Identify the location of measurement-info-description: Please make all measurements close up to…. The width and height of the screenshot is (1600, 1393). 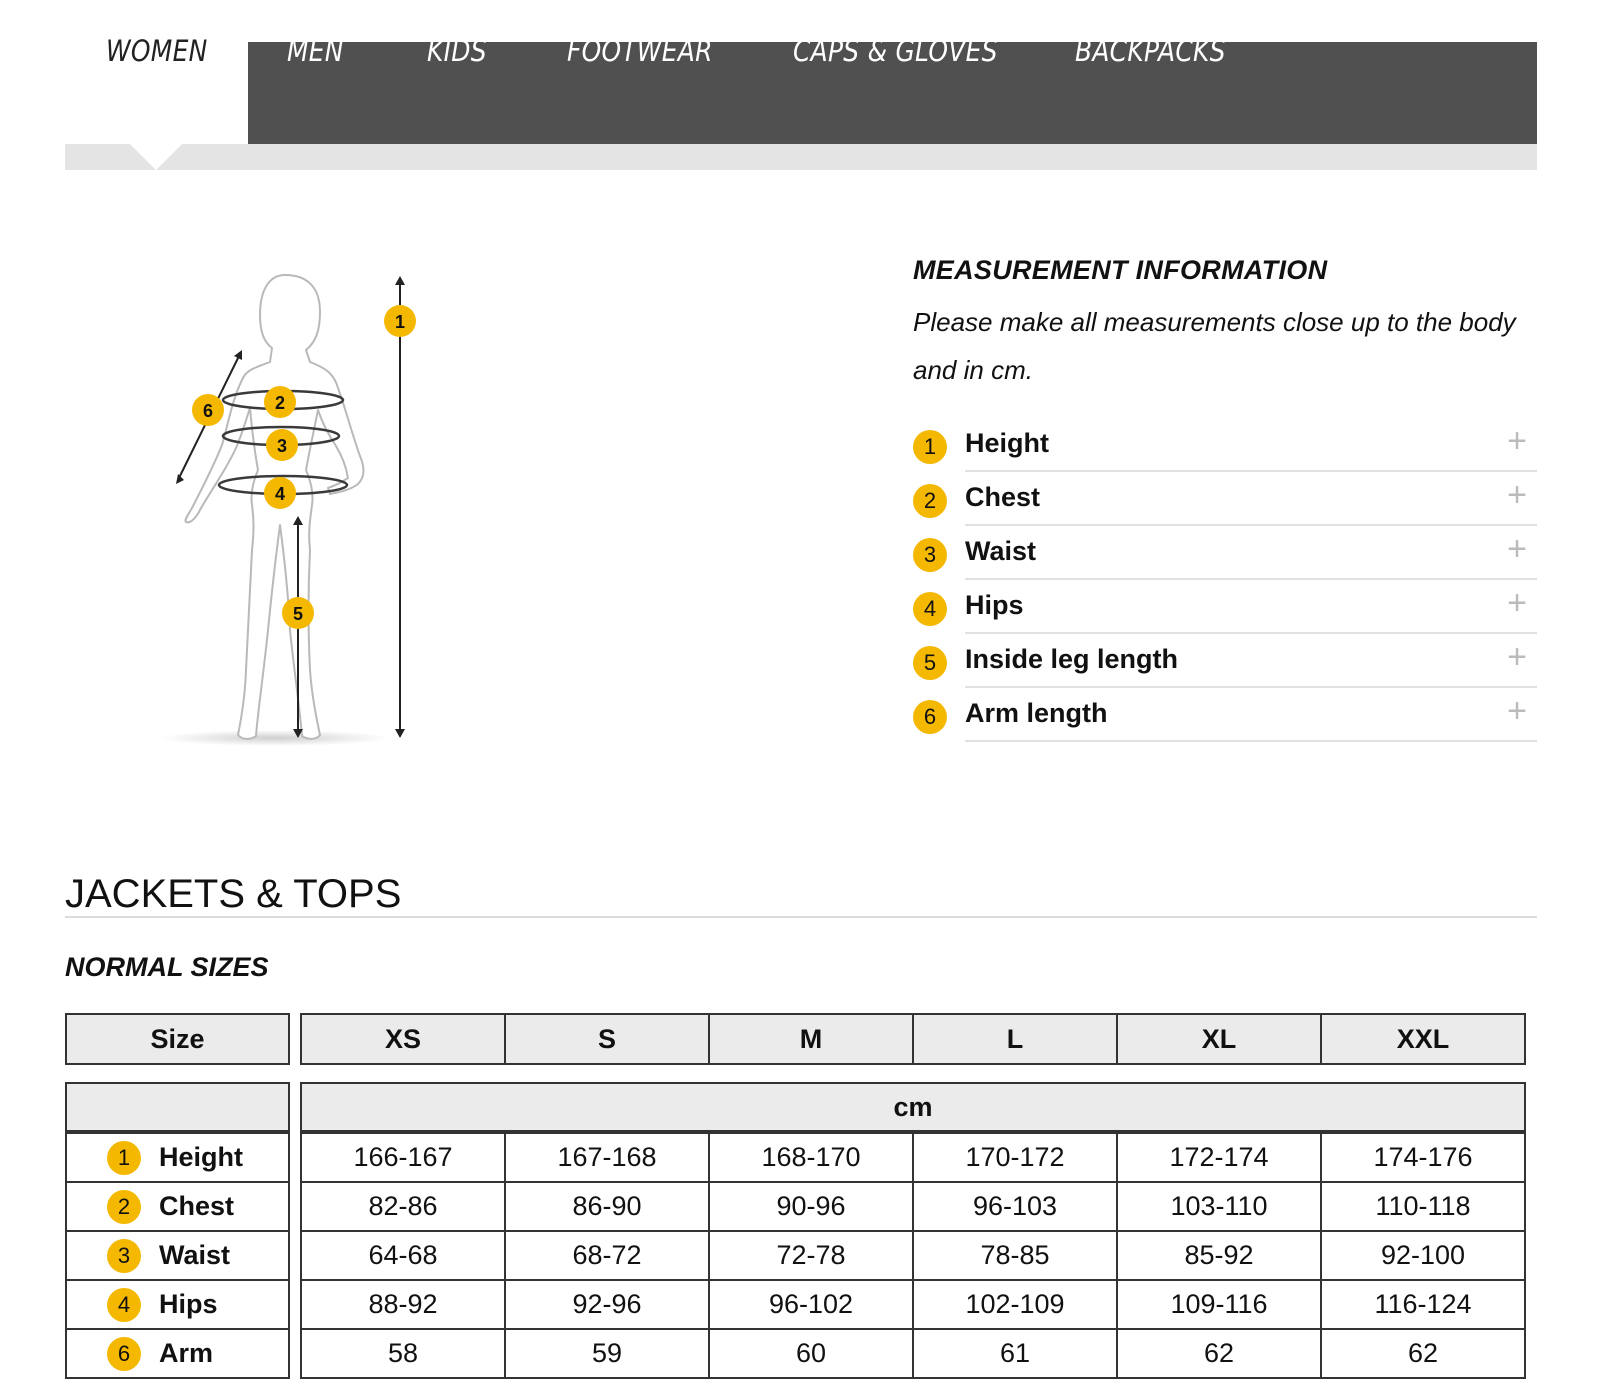
(1214, 346).